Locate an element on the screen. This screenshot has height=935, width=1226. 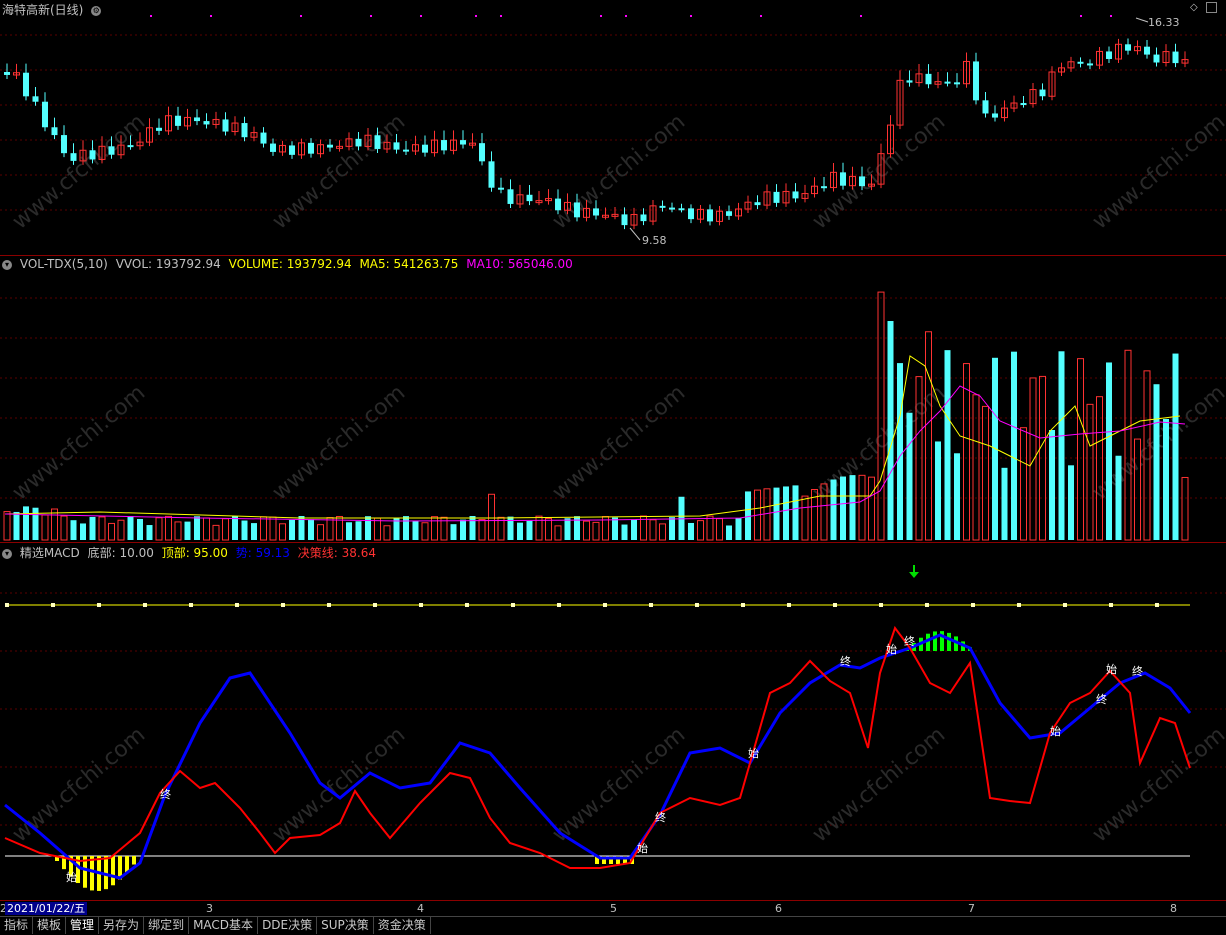
month-label: 5 is located at coordinates (613, 908).